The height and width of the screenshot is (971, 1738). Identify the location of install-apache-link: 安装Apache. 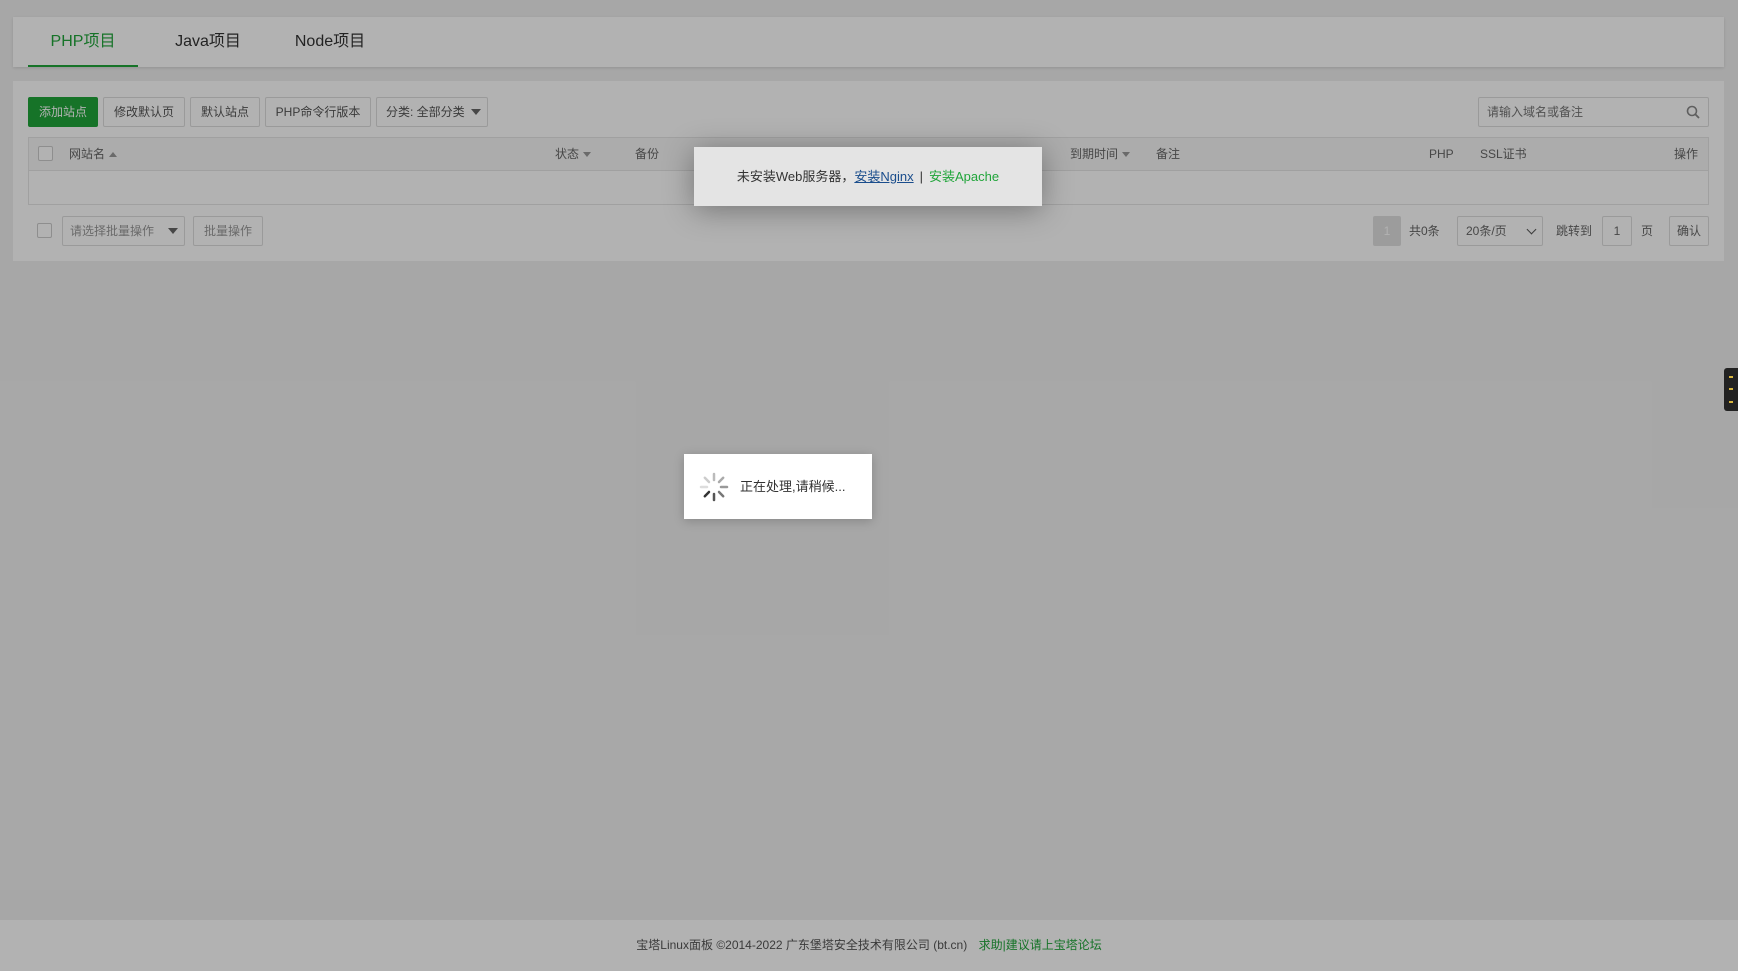
(964, 176).